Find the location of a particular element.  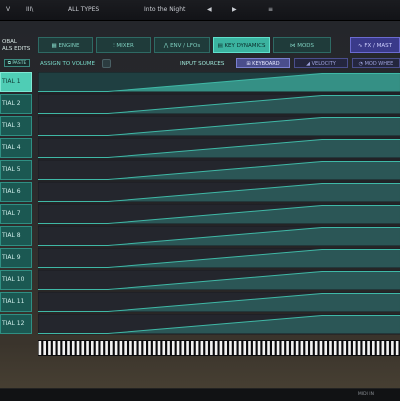

tab-mods: ⋈ MODS is located at coordinates (302, 45).